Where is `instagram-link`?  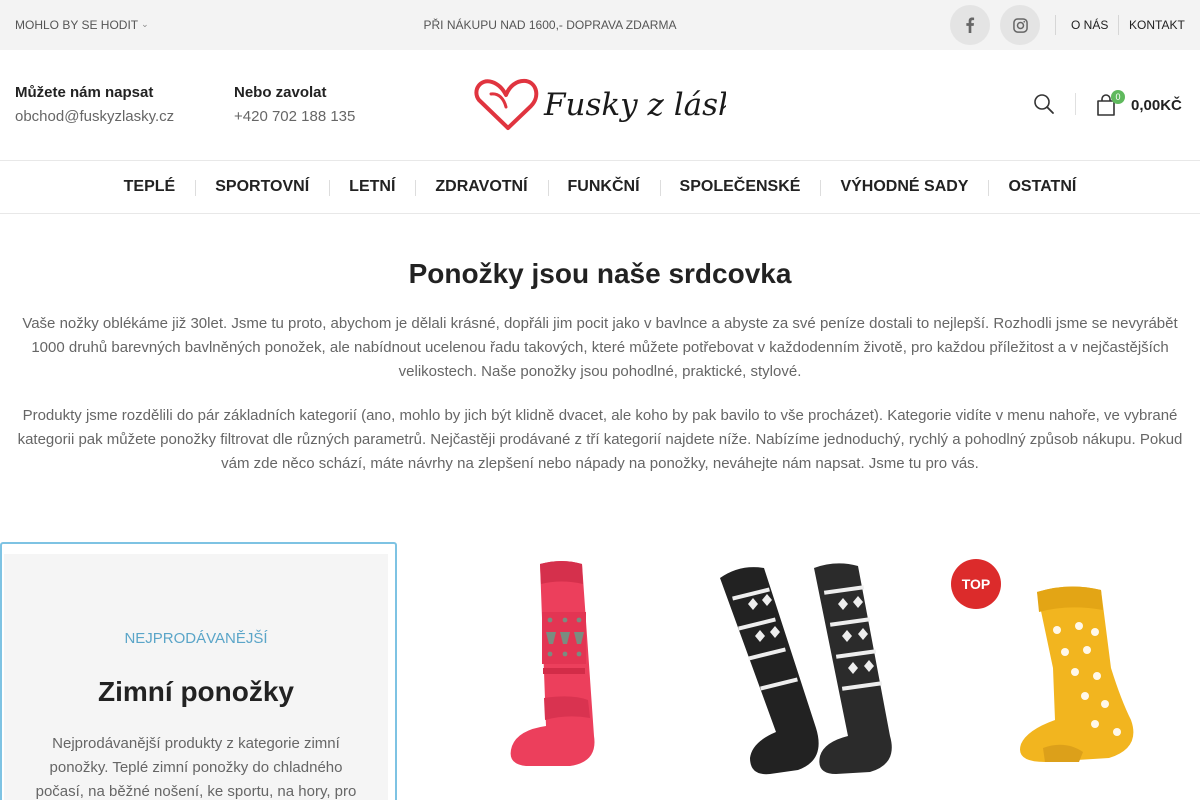 instagram-link is located at coordinates (1020, 25).